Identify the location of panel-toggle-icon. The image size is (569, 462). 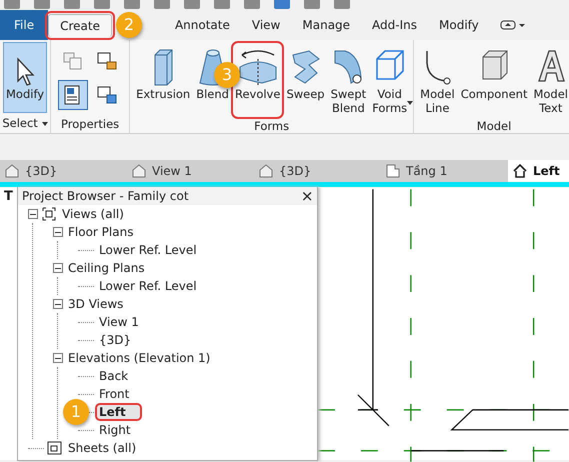
(513, 25).